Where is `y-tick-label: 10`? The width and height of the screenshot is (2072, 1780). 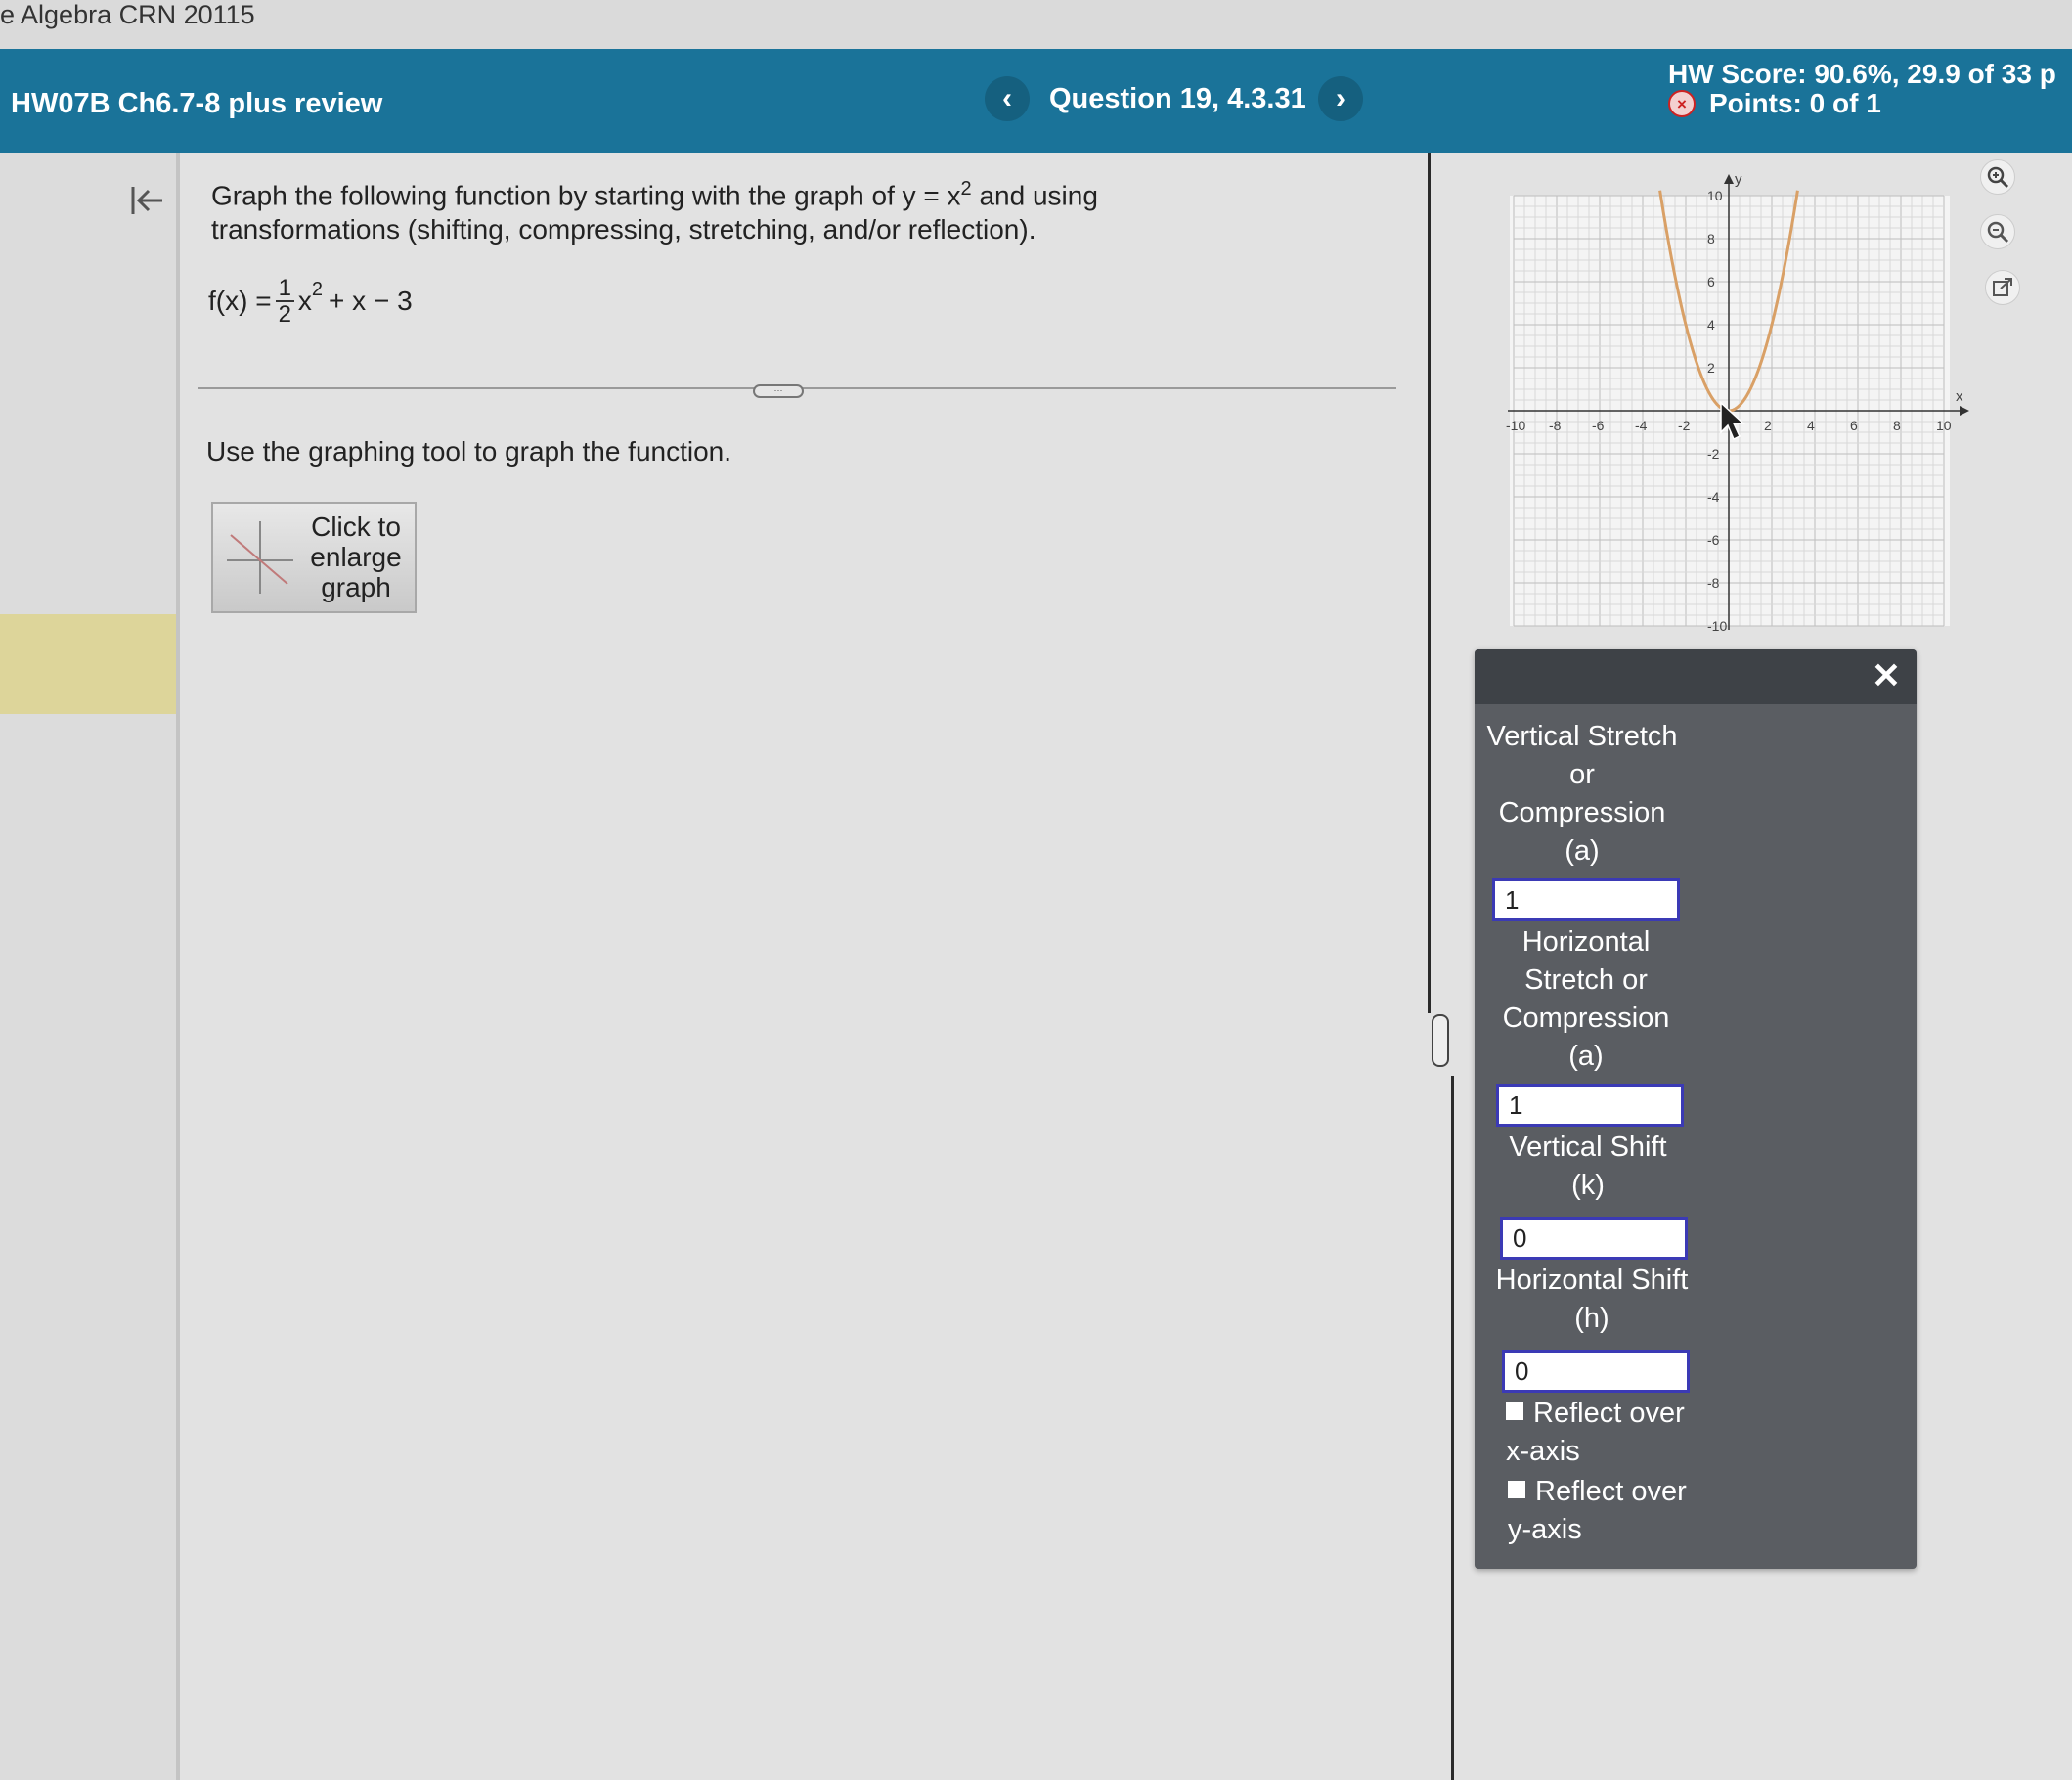
y-tick-label: 10 is located at coordinates (1715, 195).